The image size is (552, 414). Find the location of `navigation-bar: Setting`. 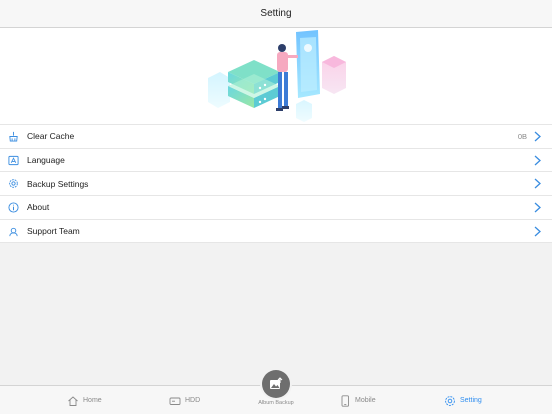

navigation-bar: Setting is located at coordinates (276, 14).